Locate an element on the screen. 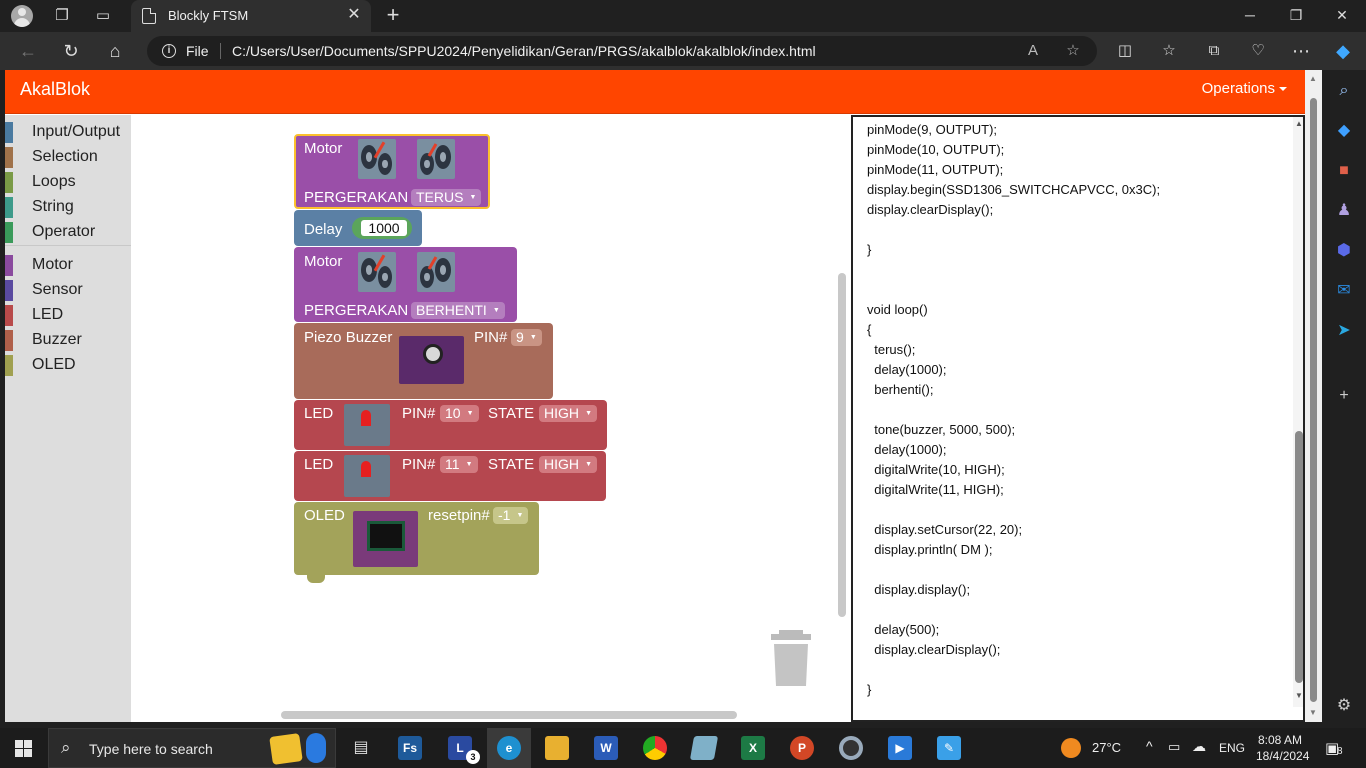 The height and width of the screenshot is (768, 1366). weather-temperature: 27°C is located at coordinates (1106, 747).